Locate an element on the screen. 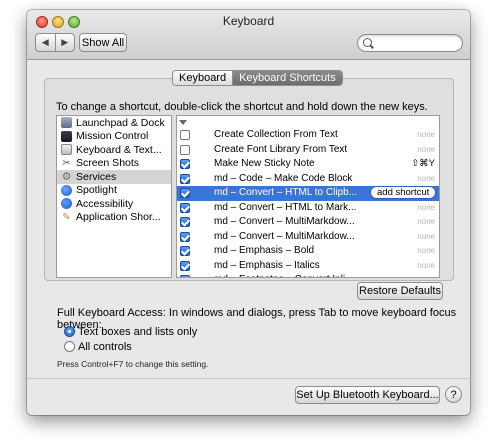  tab-keyboard: Keyboard is located at coordinates (203, 78).